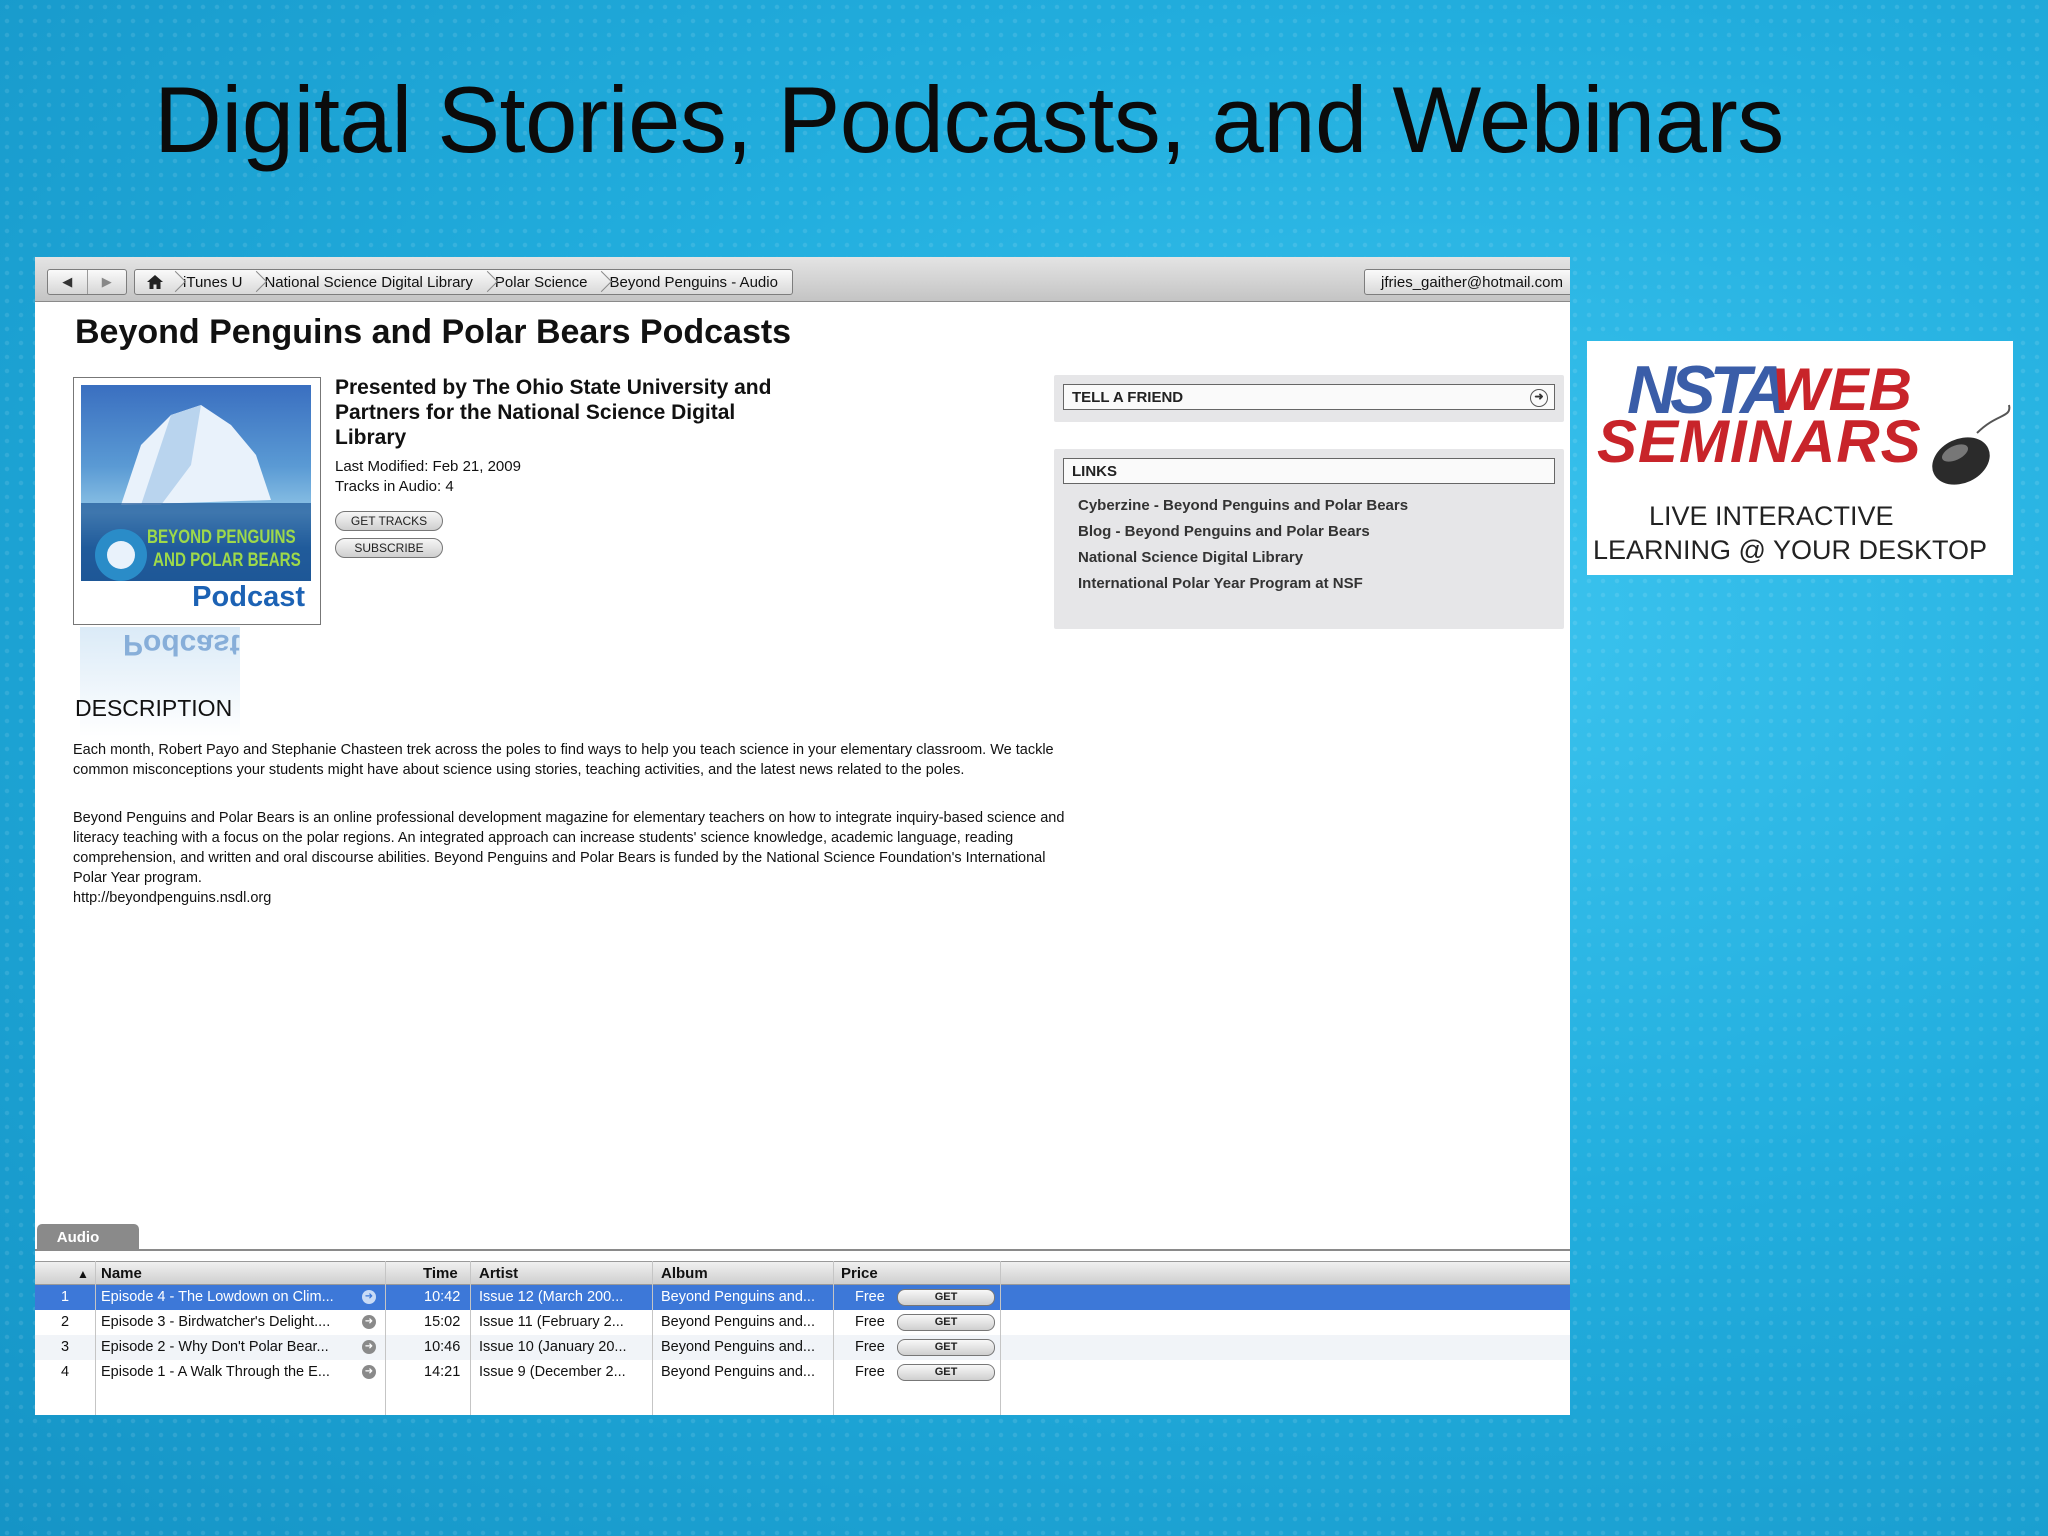 Image resolution: width=2048 pixels, height=1536 pixels. What do you see at coordinates (227, 560) in the screenshot?
I see `artwork-title-2: AND POLAR BEARS` at bounding box center [227, 560].